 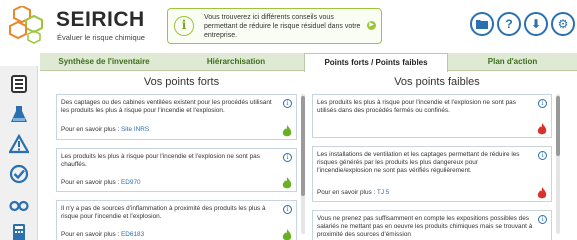 I want to click on strong-points-scrollbar, so click(x=303, y=164).